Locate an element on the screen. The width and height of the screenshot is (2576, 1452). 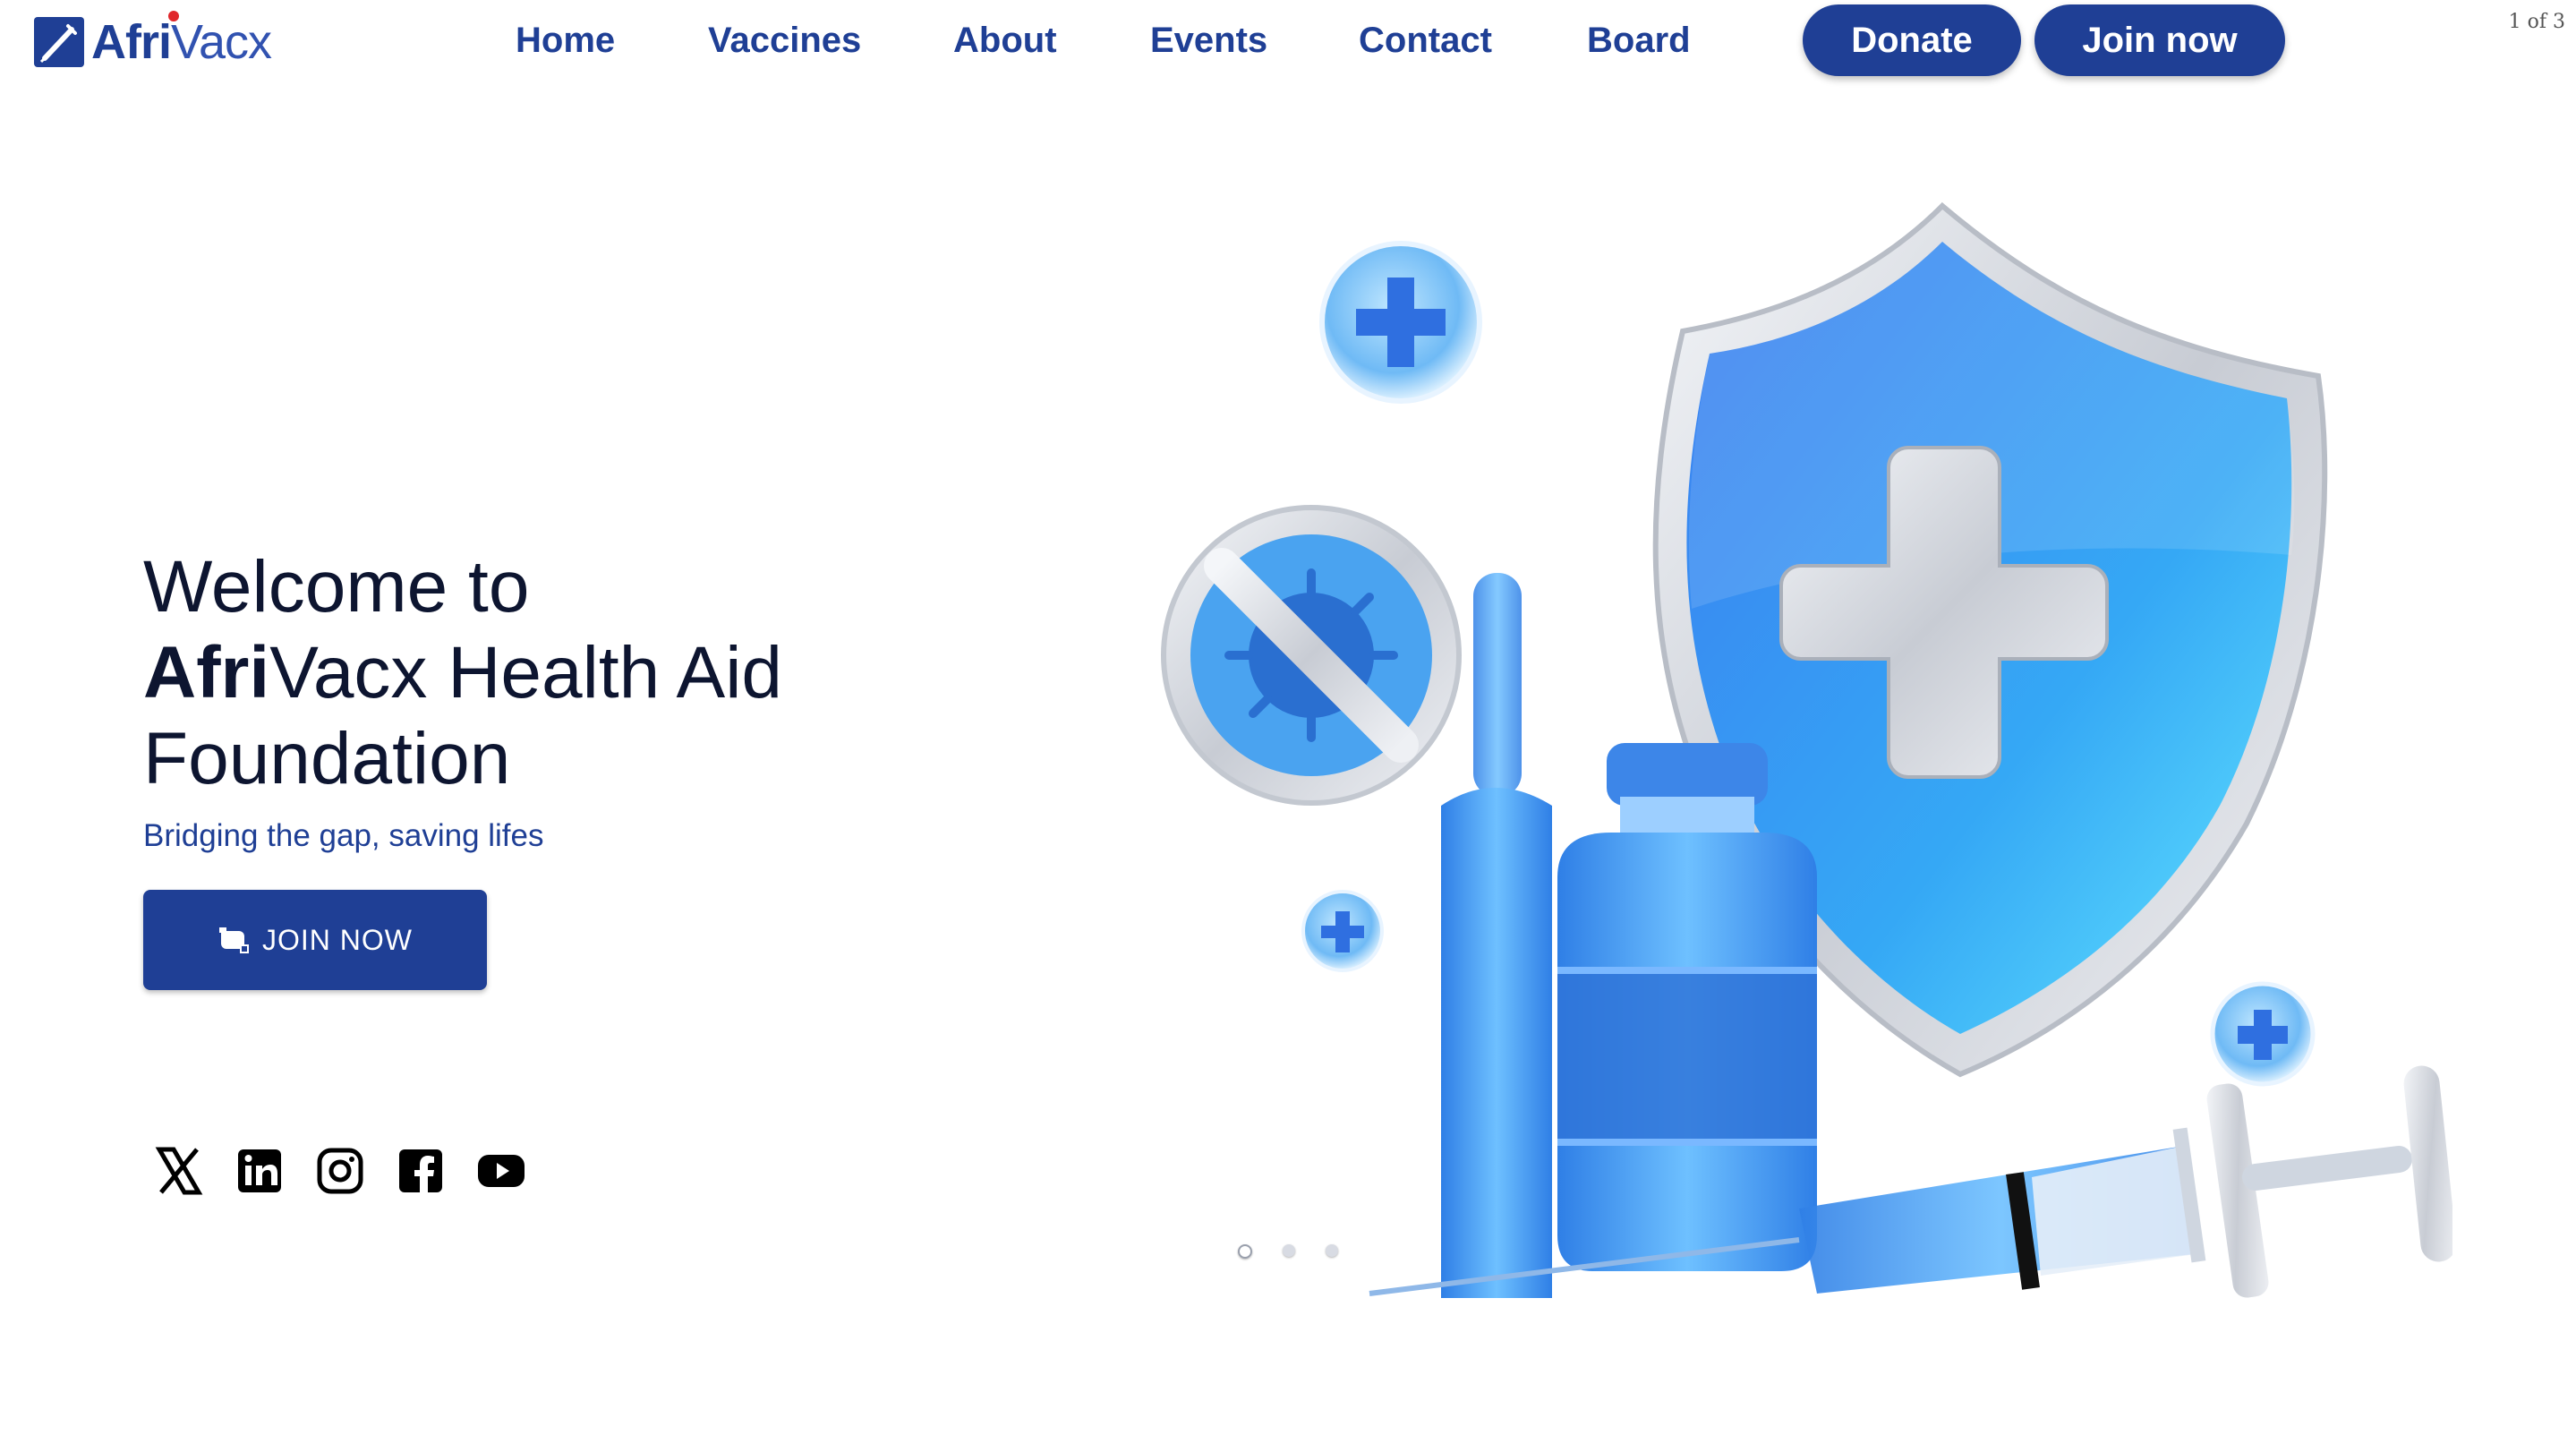
brand-name: AfriVacx is located at coordinates (181, 42).